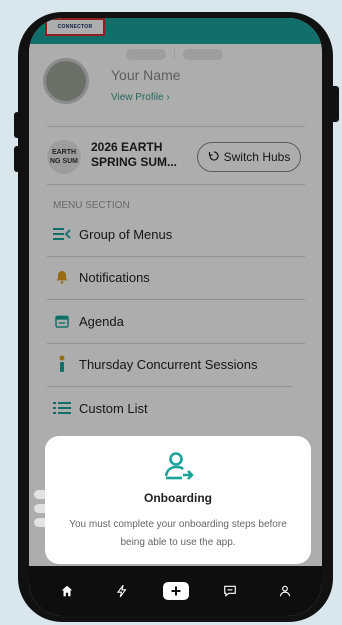  What do you see at coordinates (285, 591) in the screenshot?
I see `person-icon` at bounding box center [285, 591].